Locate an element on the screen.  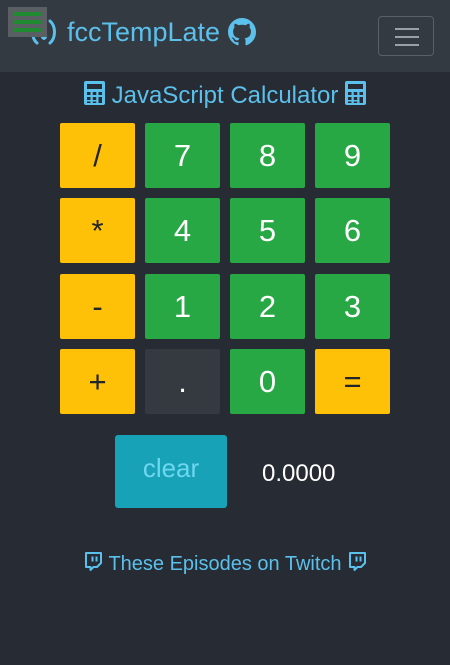
multiply-button: * is located at coordinates (97, 230).